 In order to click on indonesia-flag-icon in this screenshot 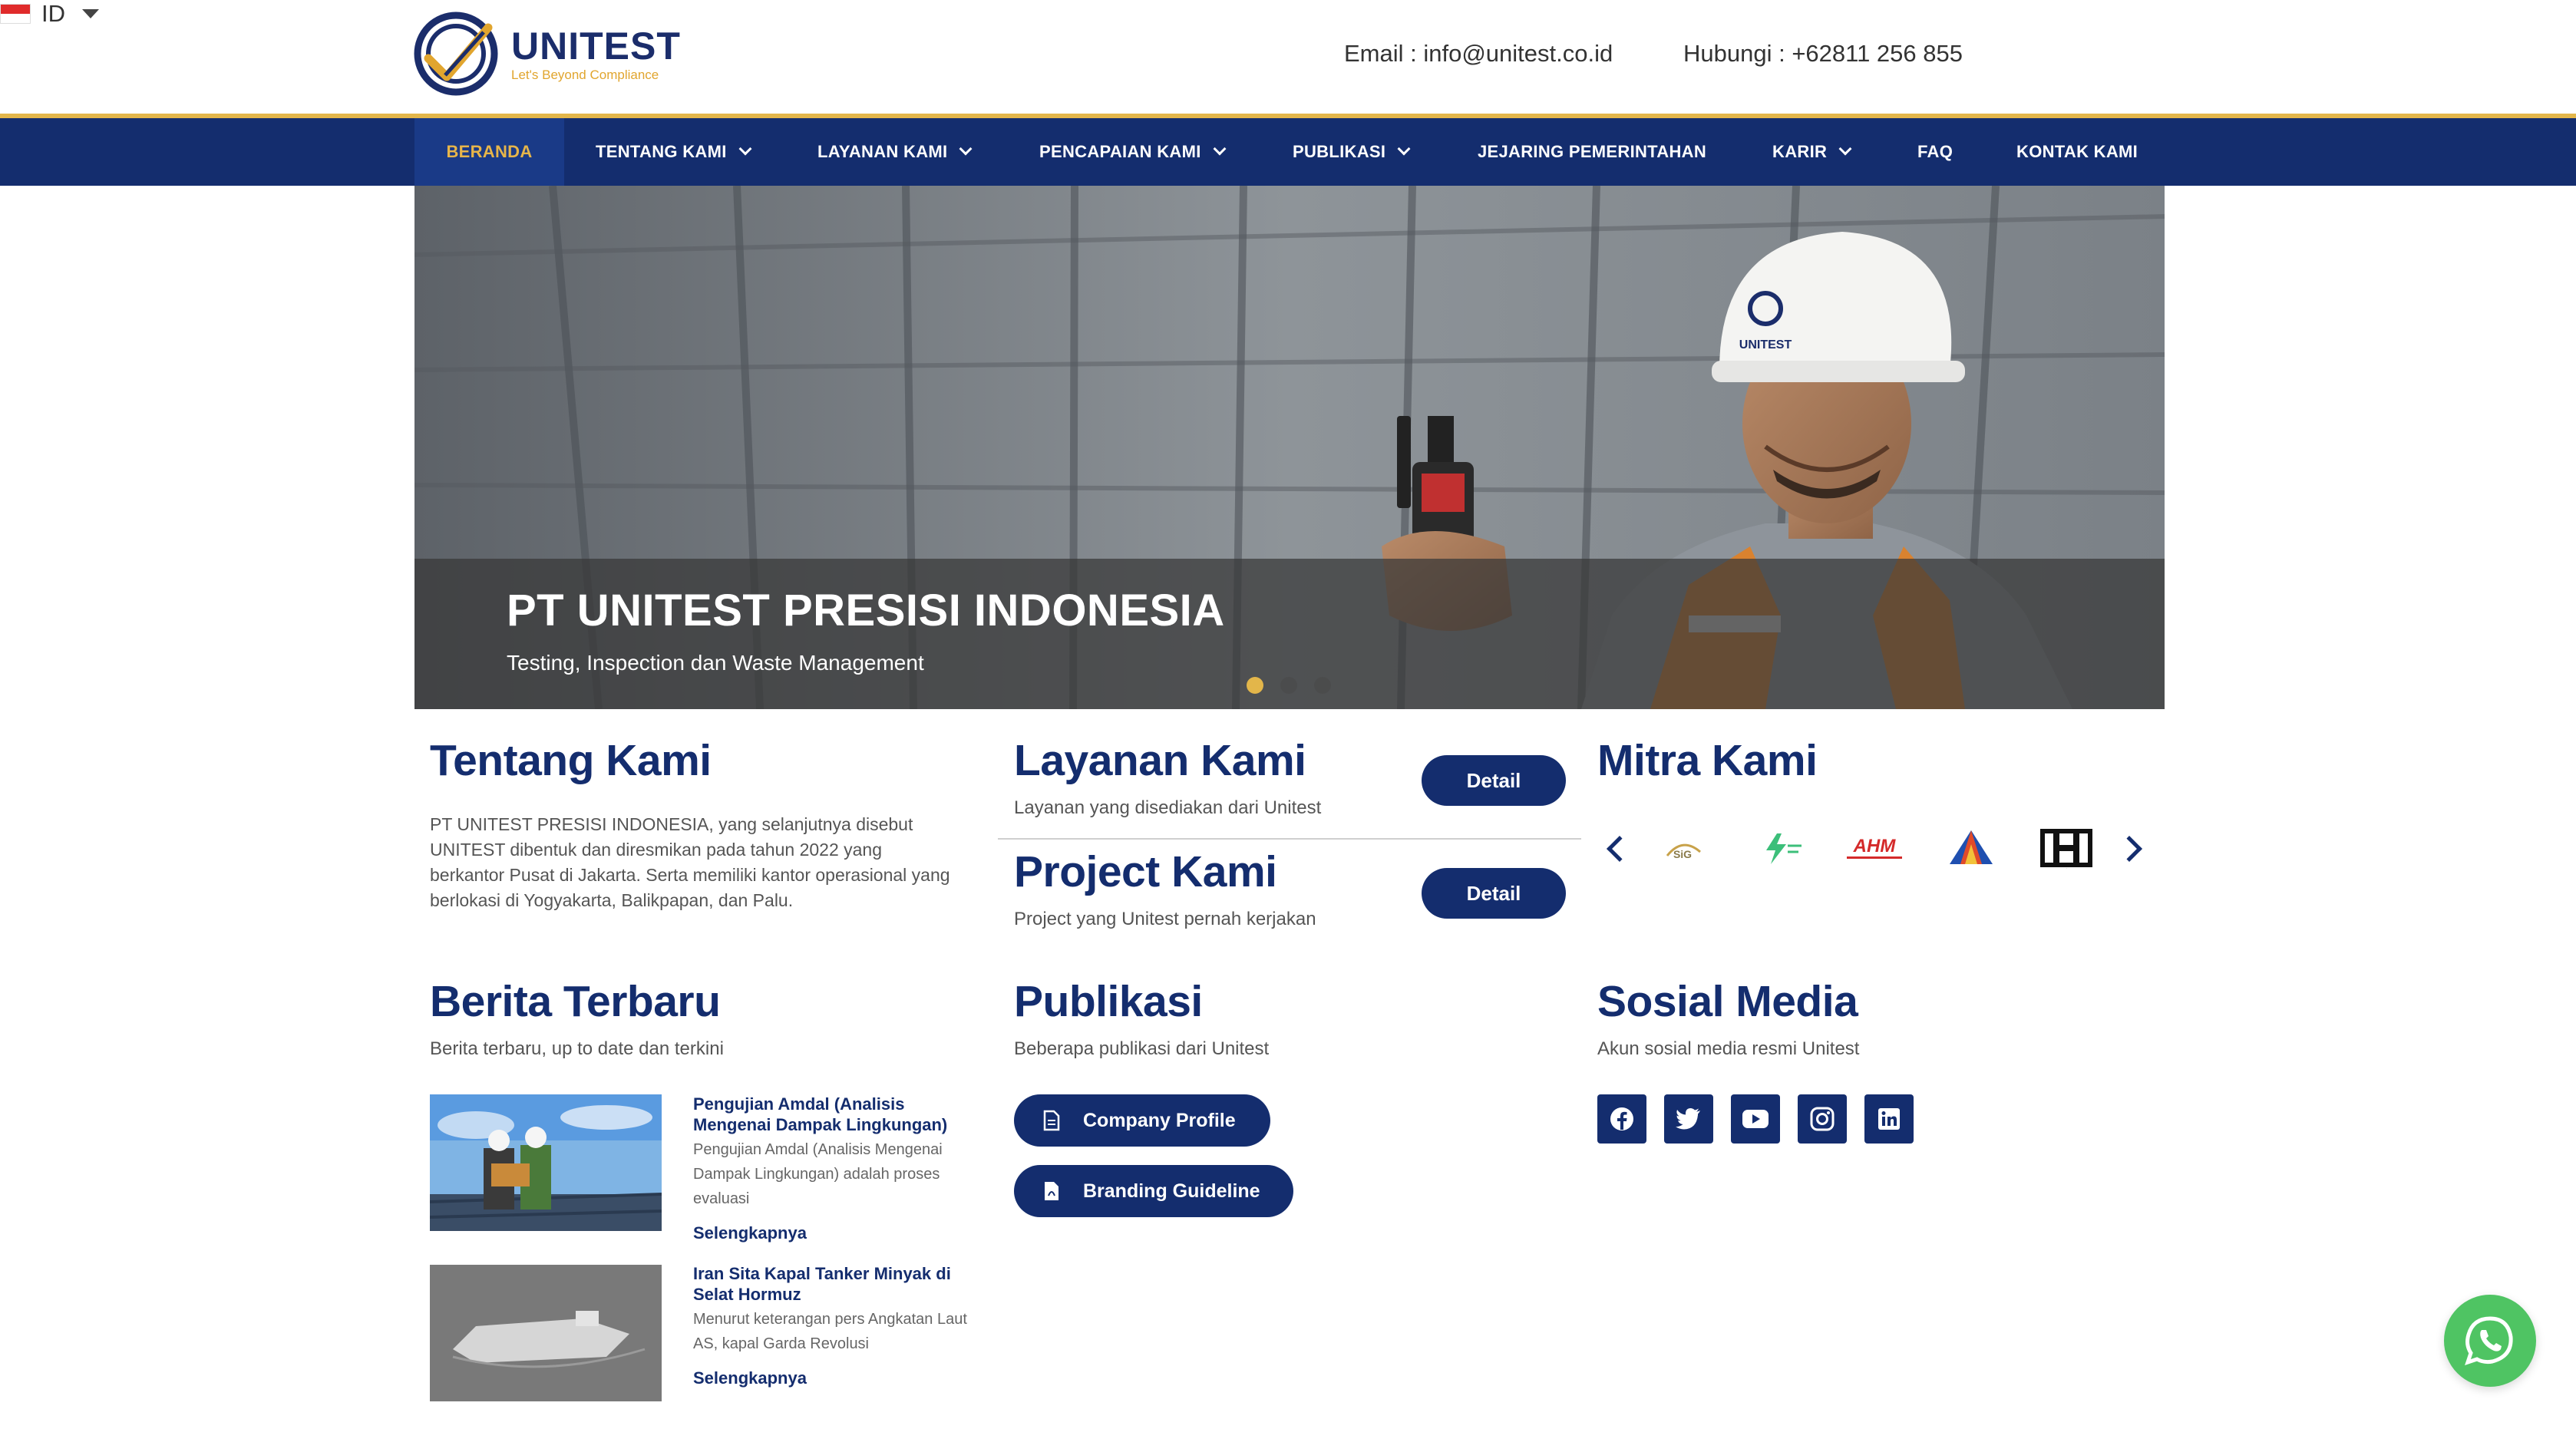, I will do `click(15, 14)`.